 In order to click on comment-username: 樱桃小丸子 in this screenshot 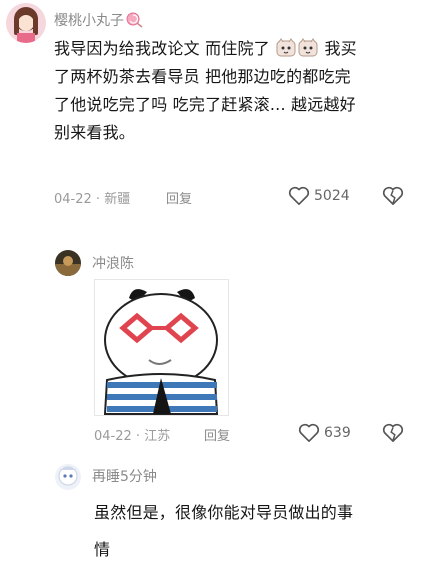, I will do `click(99, 20)`.